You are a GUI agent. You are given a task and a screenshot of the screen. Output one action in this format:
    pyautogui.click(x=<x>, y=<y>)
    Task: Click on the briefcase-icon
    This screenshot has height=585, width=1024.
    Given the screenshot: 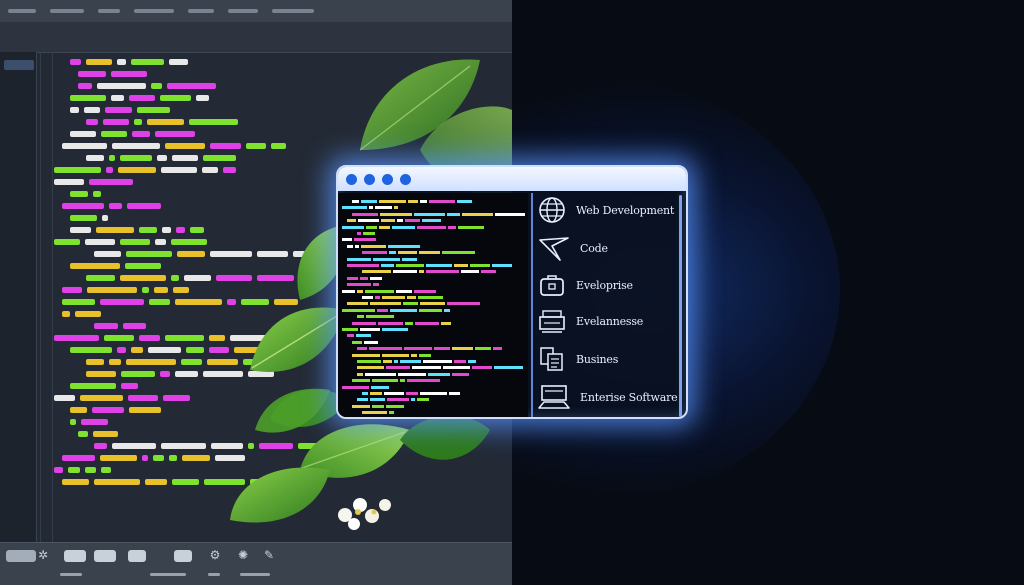 What is the action you would take?
    pyautogui.click(x=552, y=285)
    